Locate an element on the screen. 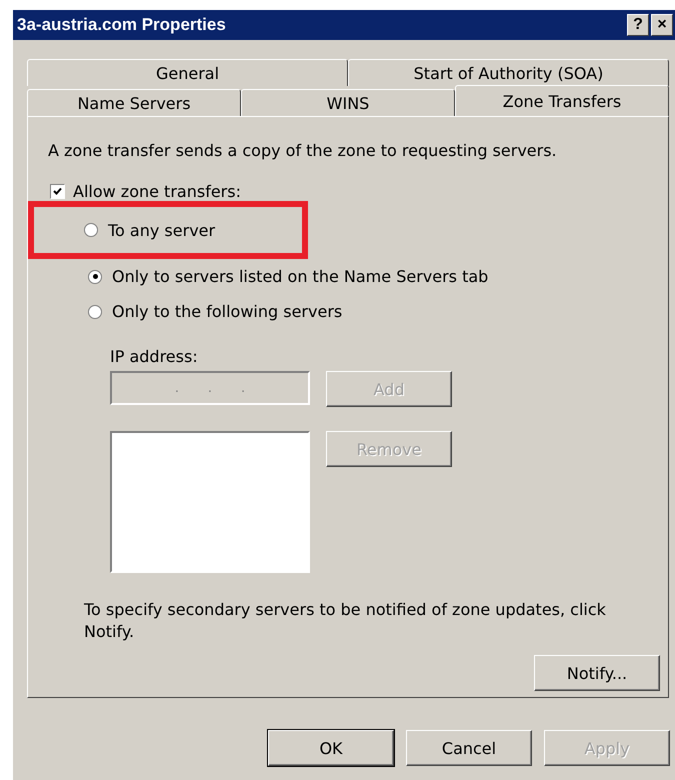 This screenshot has height=780, width=675. tab: WINS is located at coordinates (348, 102).